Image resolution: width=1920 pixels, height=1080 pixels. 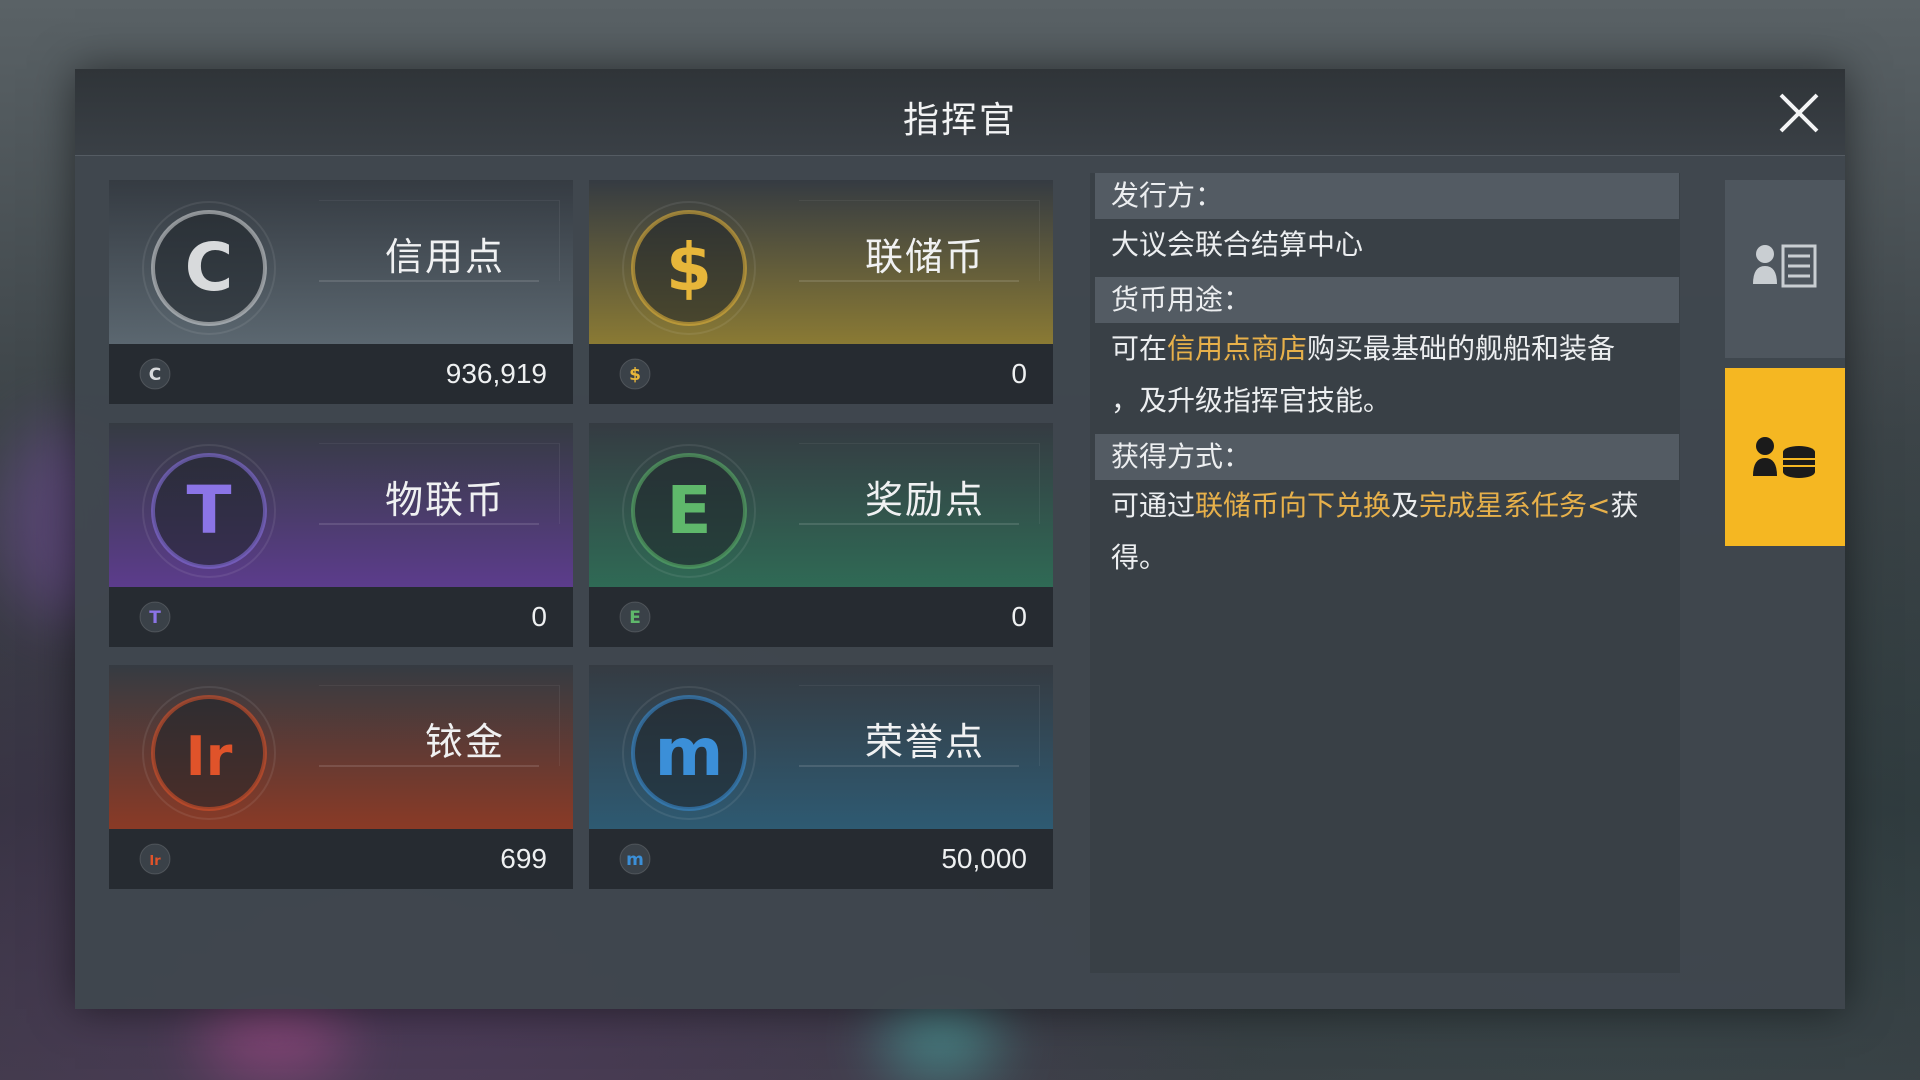 I want to click on tab-wallet, so click(x=1785, y=457).